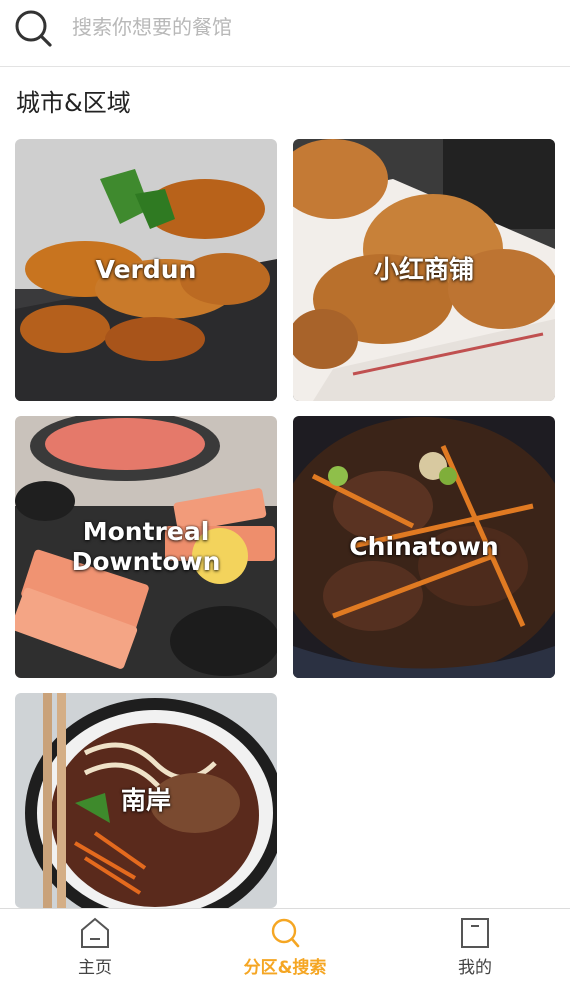  What do you see at coordinates (285, 33) in the screenshot?
I see `search-bar: 搜索你想要的餐馆` at bounding box center [285, 33].